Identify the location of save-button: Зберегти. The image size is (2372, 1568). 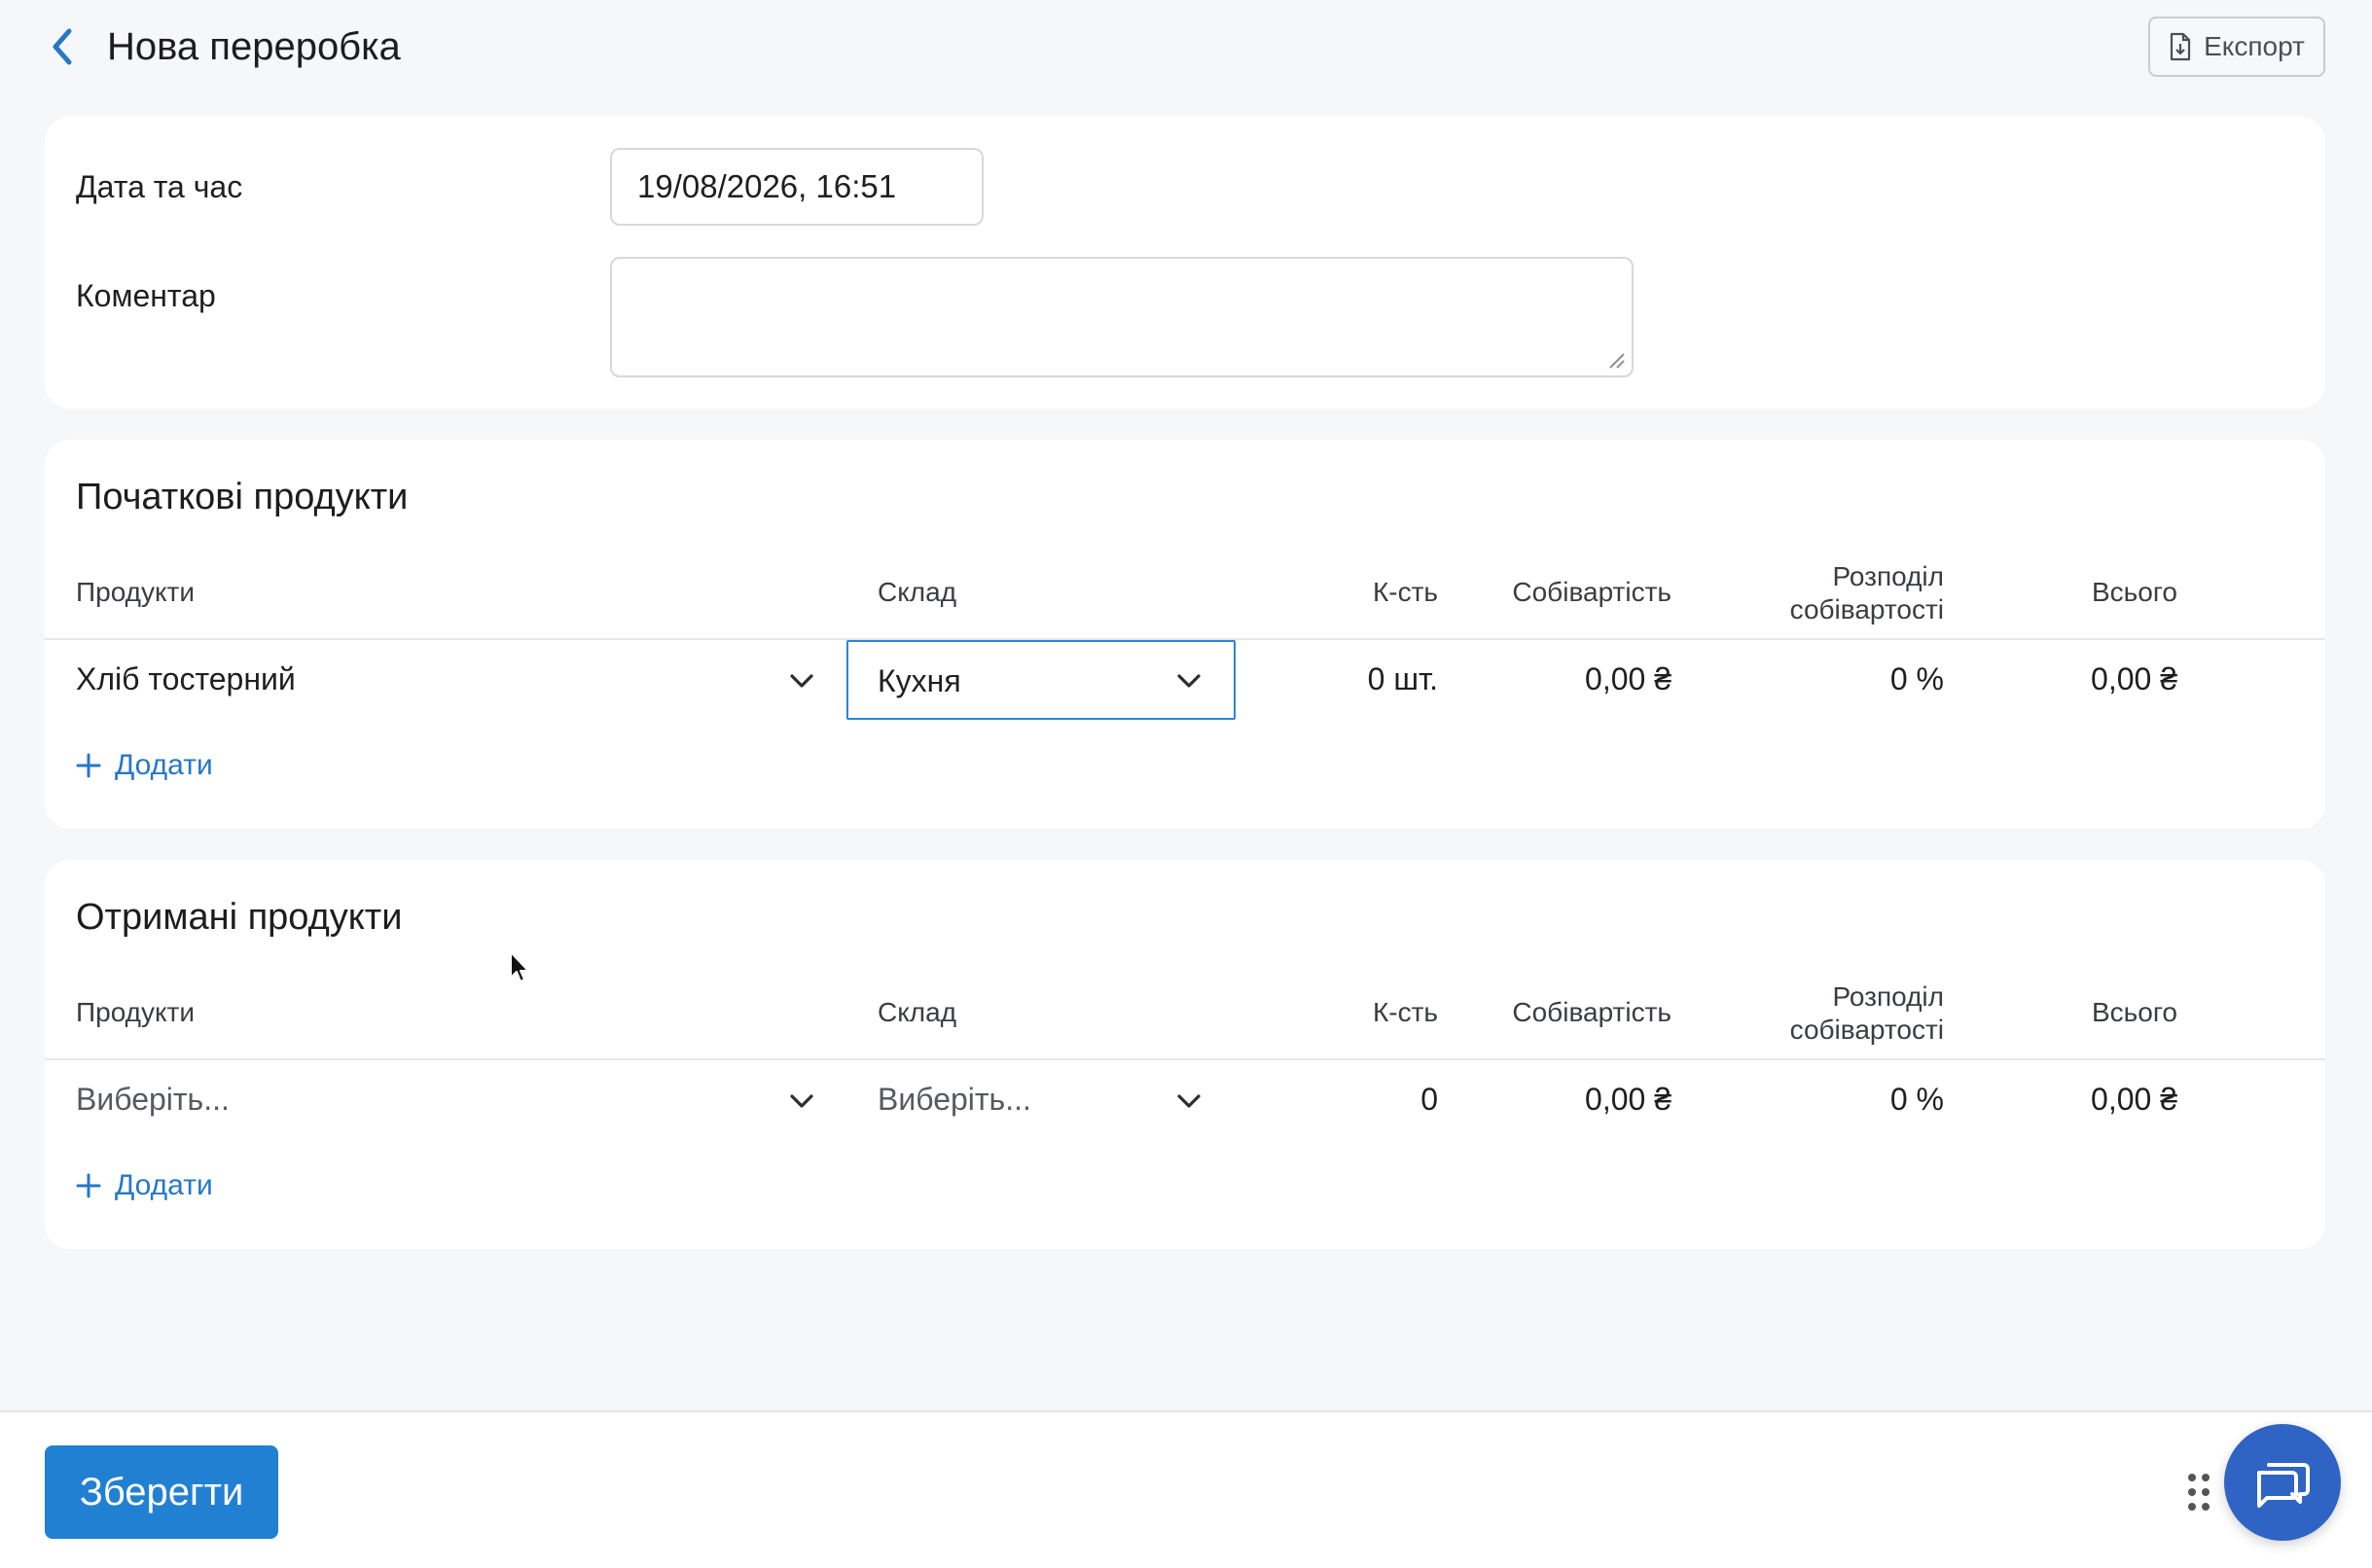
(162, 1492).